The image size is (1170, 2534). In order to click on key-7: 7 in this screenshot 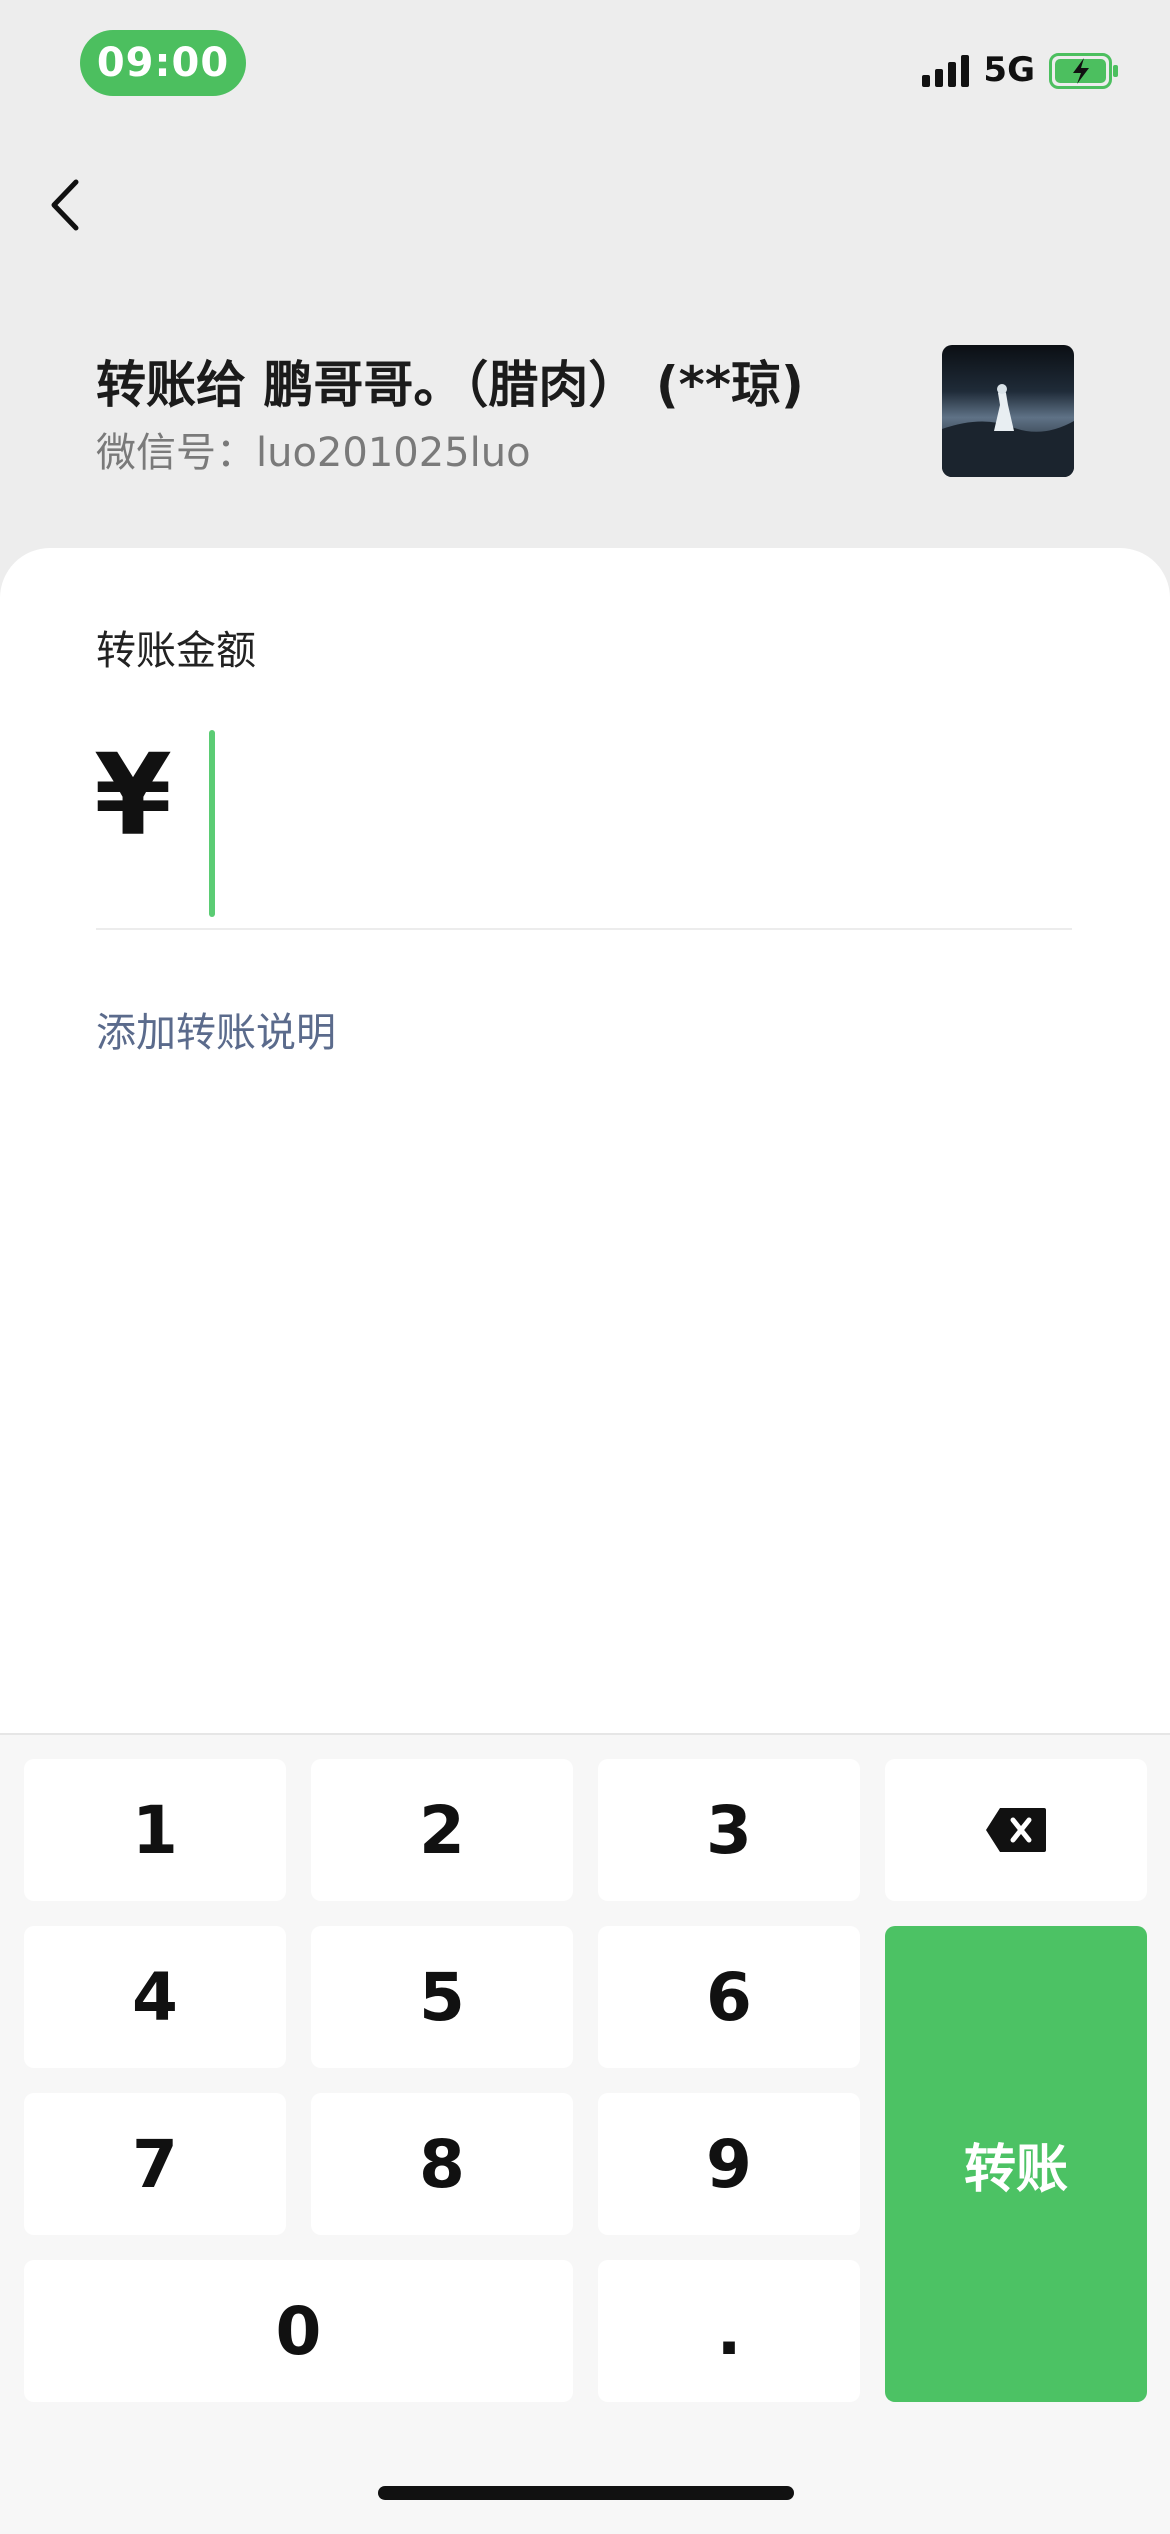, I will do `click(155, 2164)`.